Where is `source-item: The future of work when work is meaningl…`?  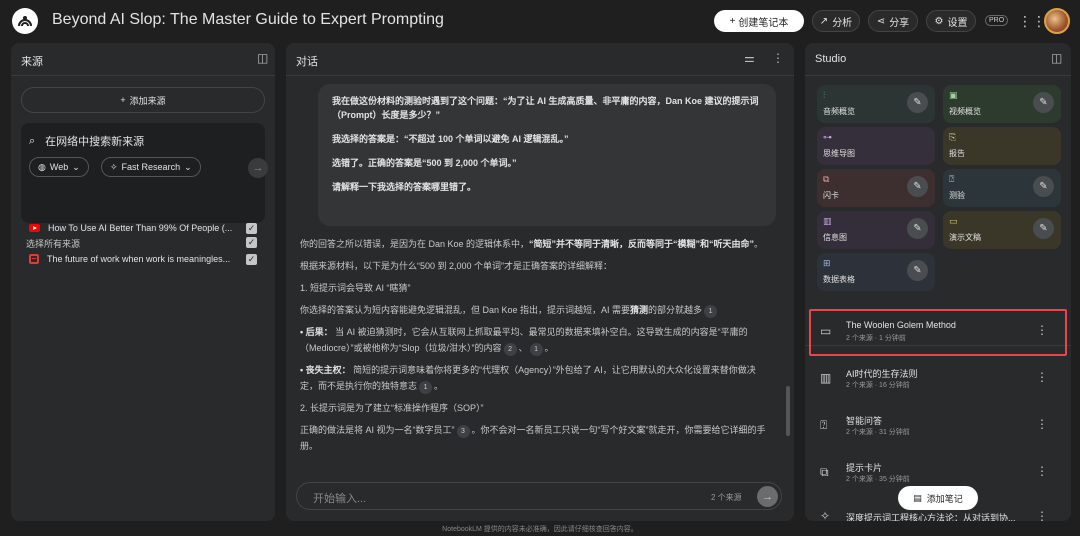 source-item: The future of work when work is meaningl… is located at coordinates (129, 259).